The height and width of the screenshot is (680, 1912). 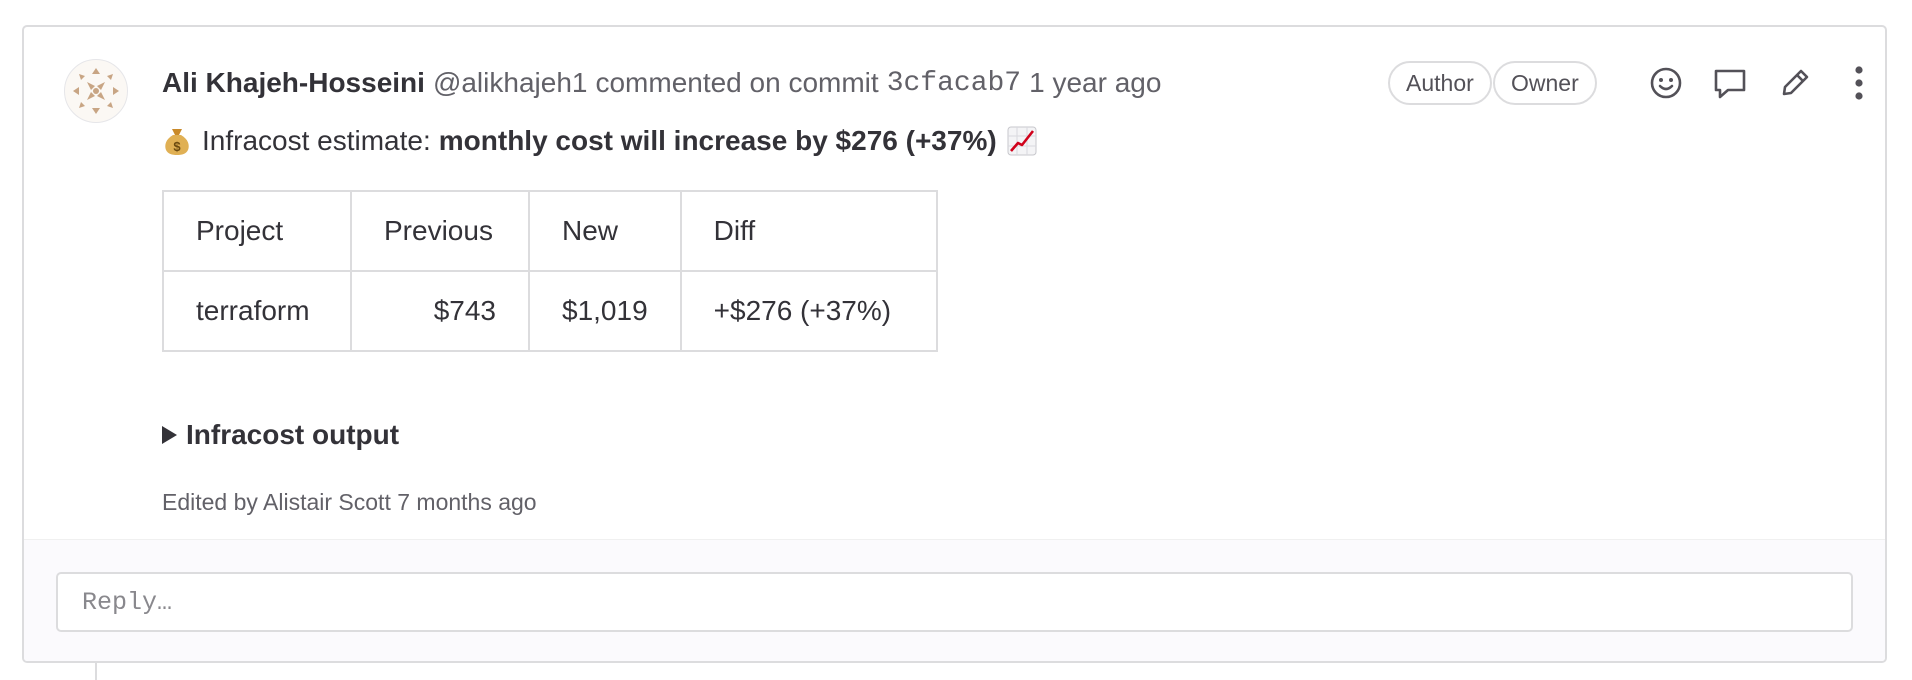 What do you see at coordinates (440, 231) in the screenshot?
I see `header-previous: Previous` at bounding box center [440, 231].